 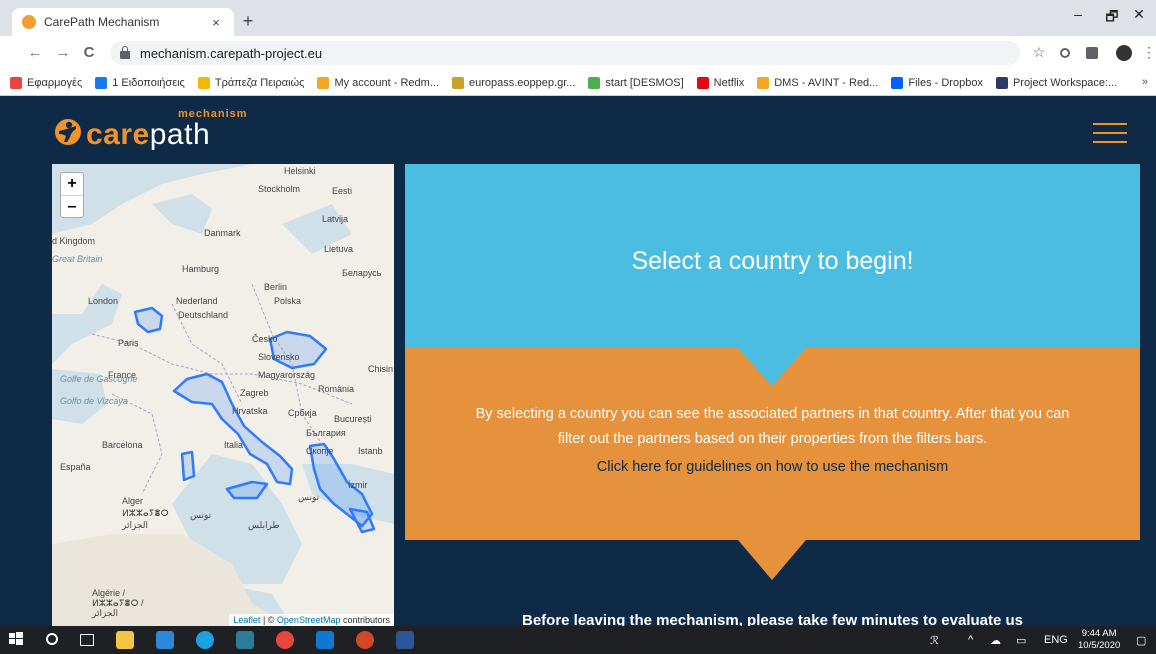 I want to click on windows-taskbar: ℛ ^ ☁ ▭ ENG 9:44 AM 10/5/2020 ▢, so click(x=578, y=640).